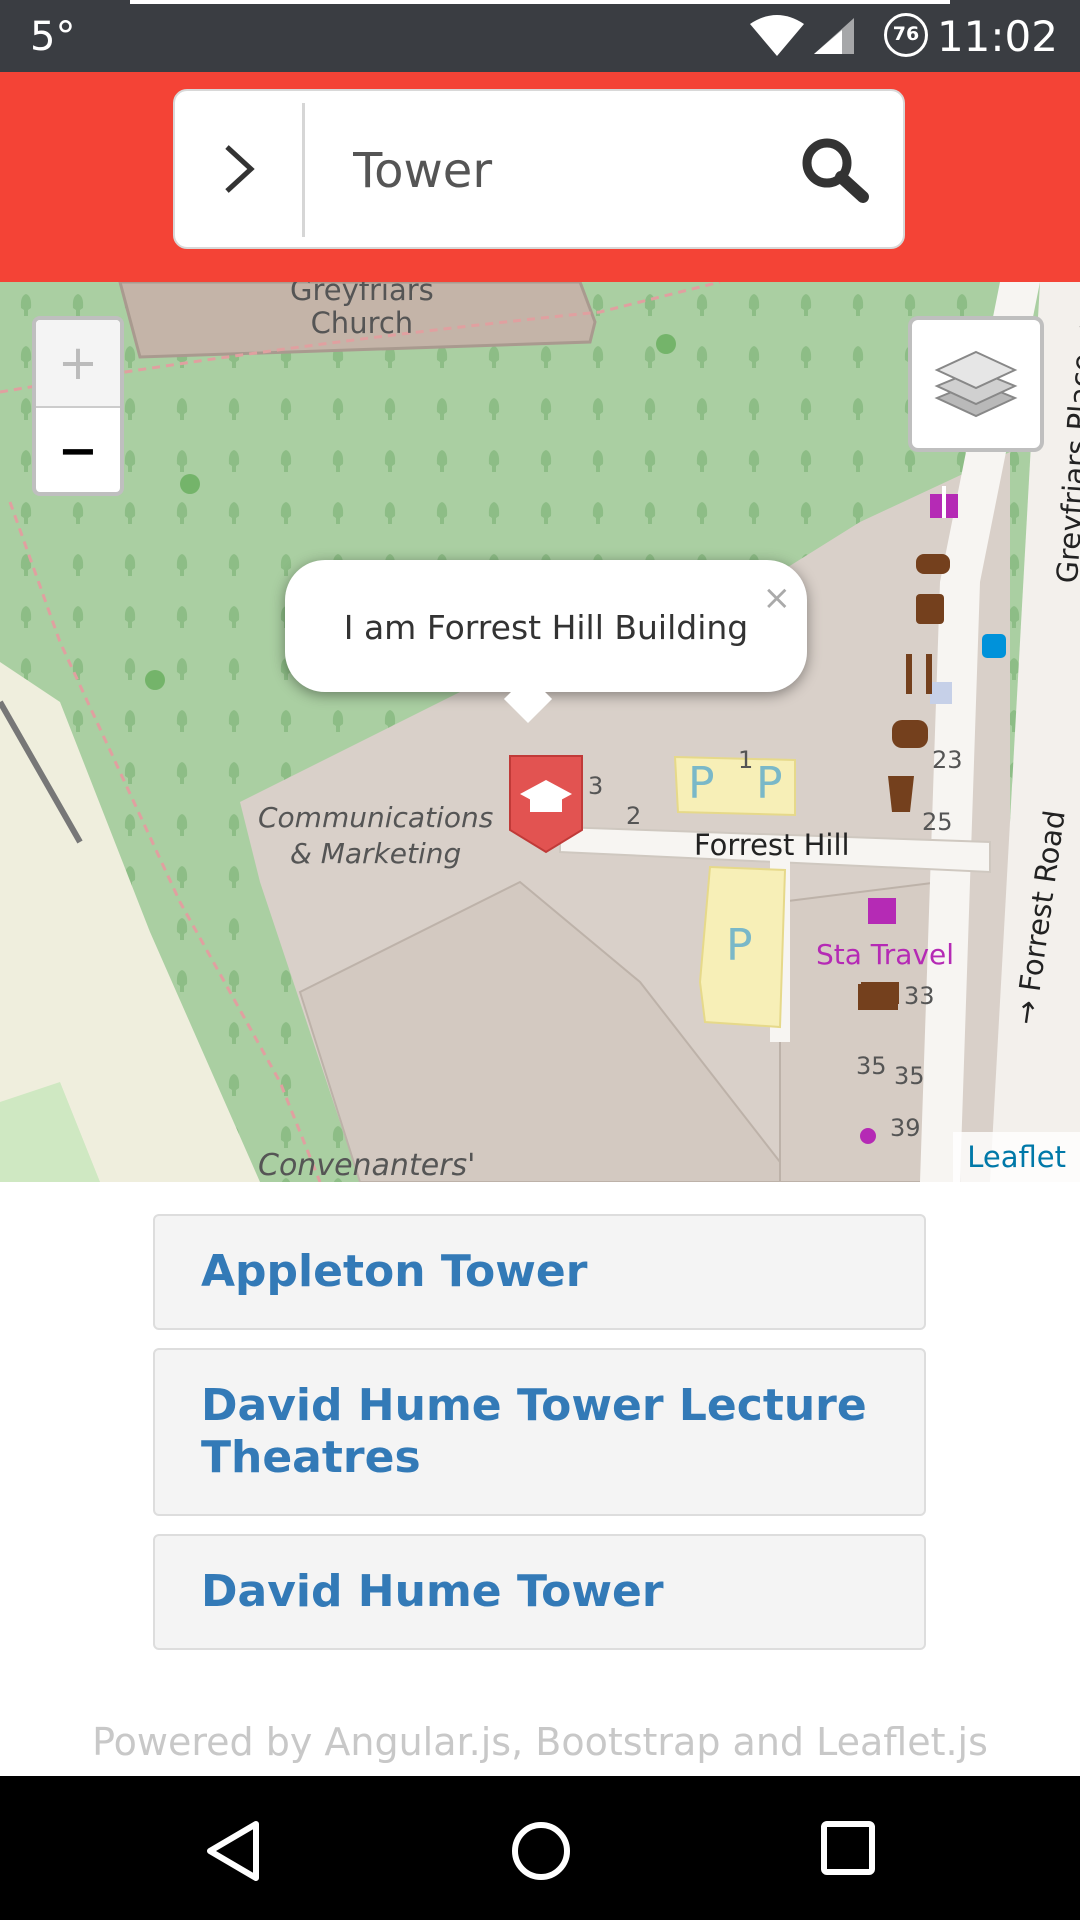 The height and width of the screenshot is (1920, 1080). I want to click on result-item-david-hume-tower: David Hume Tower, so click(539, 1592).